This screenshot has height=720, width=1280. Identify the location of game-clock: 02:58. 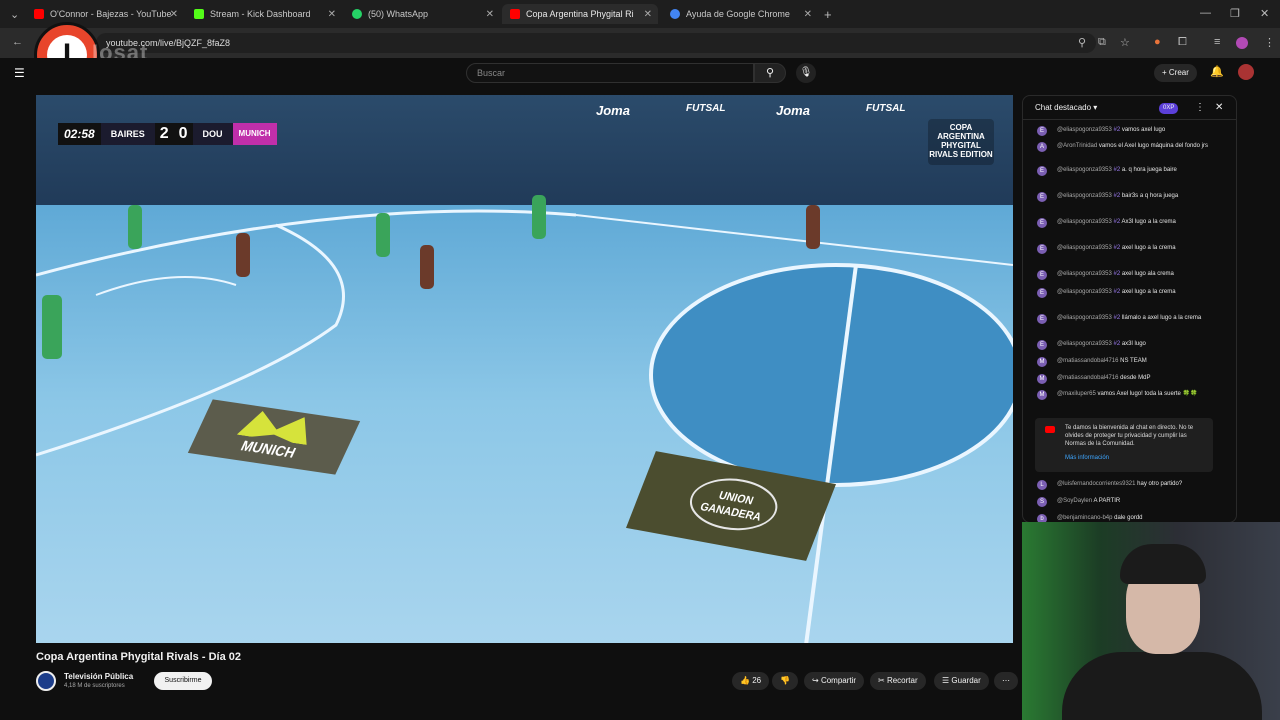
(79, 134).